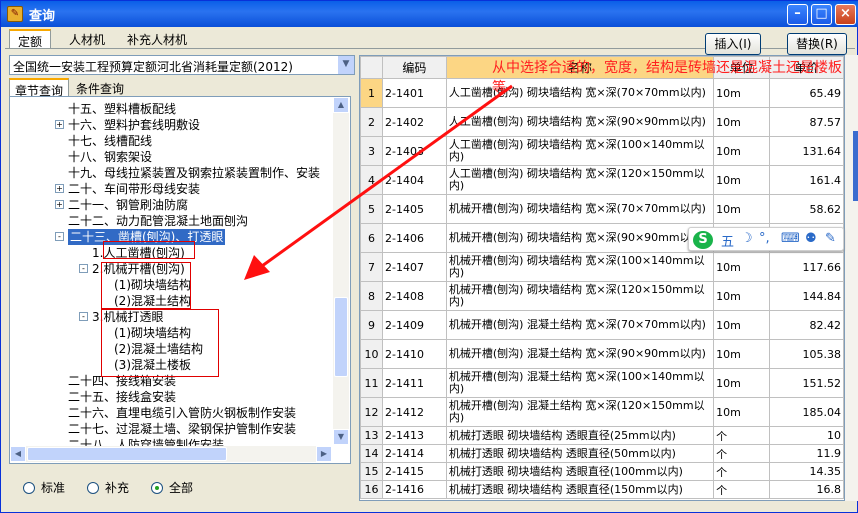 The height and width of the screenshot is (513, 858). Describe the element at coordinates (414, 67) in the screenshot. I see `grid-header-code: 编码` at that location.